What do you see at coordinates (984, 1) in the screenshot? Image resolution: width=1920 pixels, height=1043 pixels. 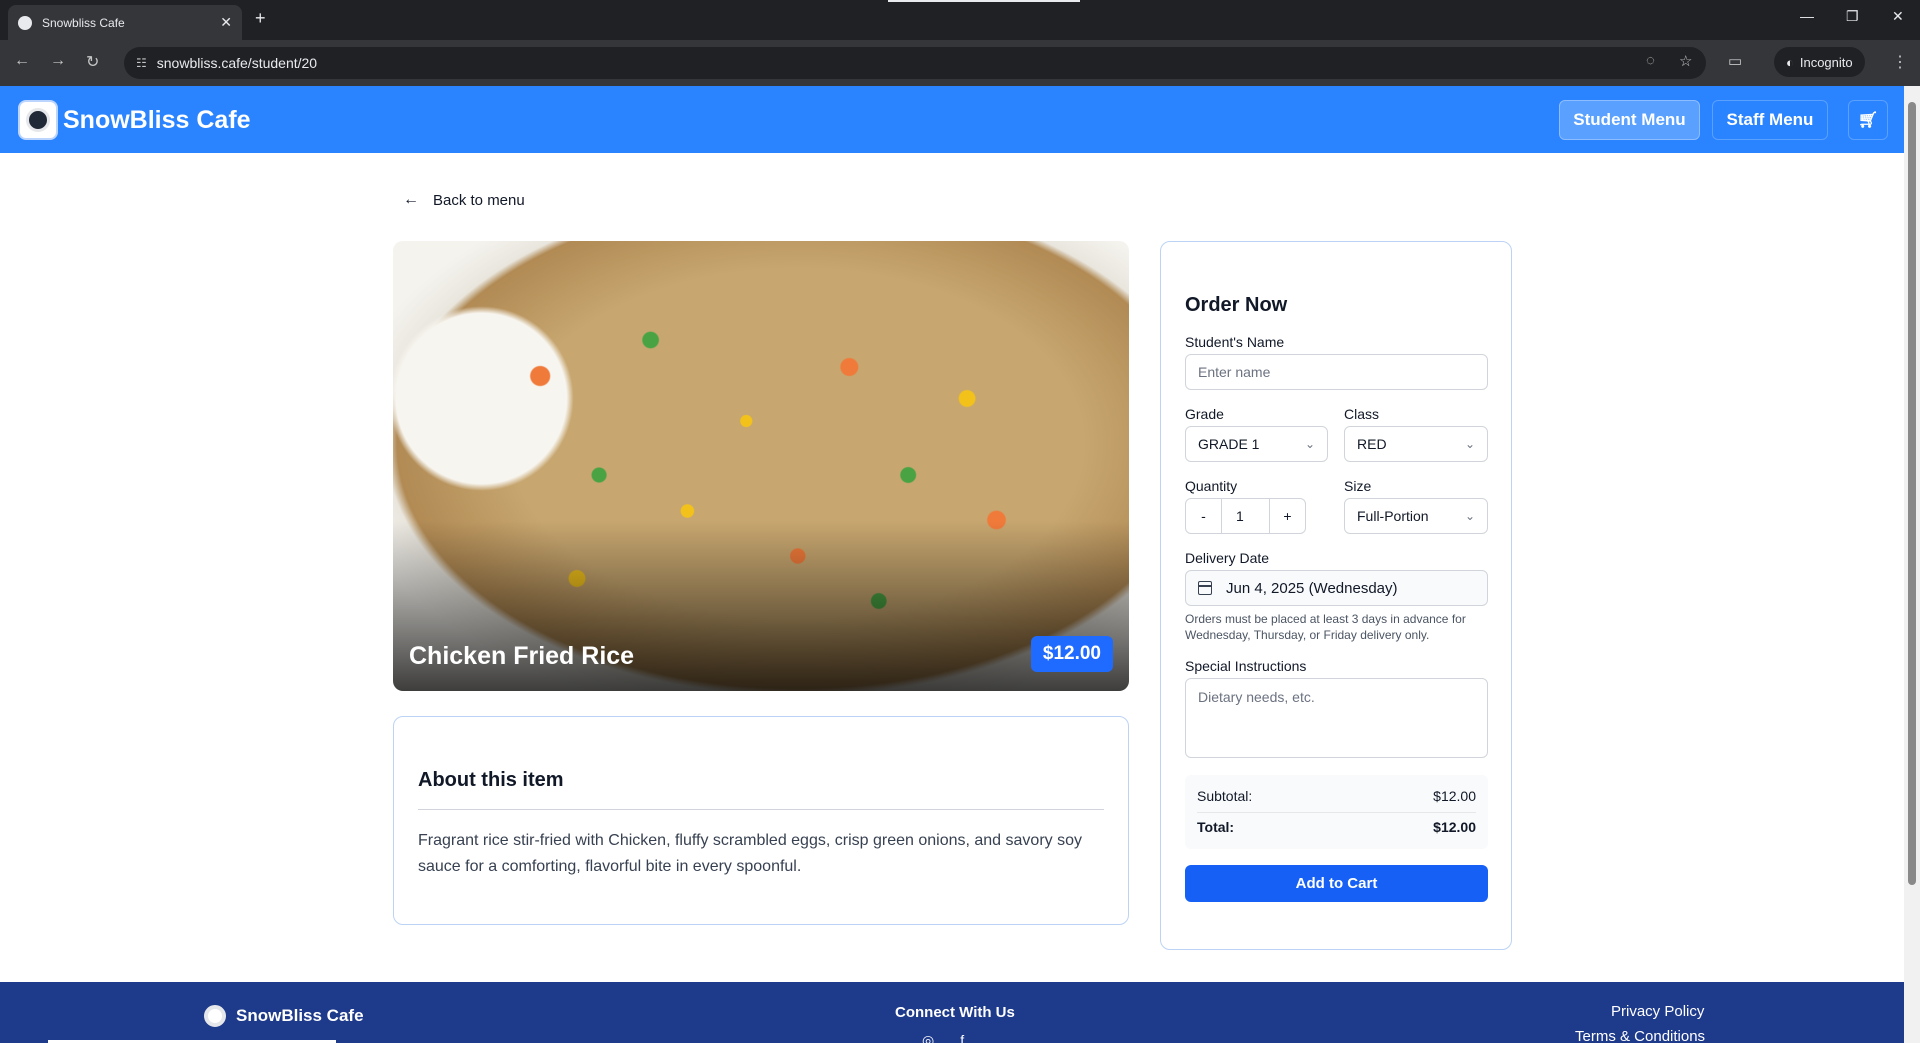 I see `tab-search-indicator` at bounding box center [984, 1].